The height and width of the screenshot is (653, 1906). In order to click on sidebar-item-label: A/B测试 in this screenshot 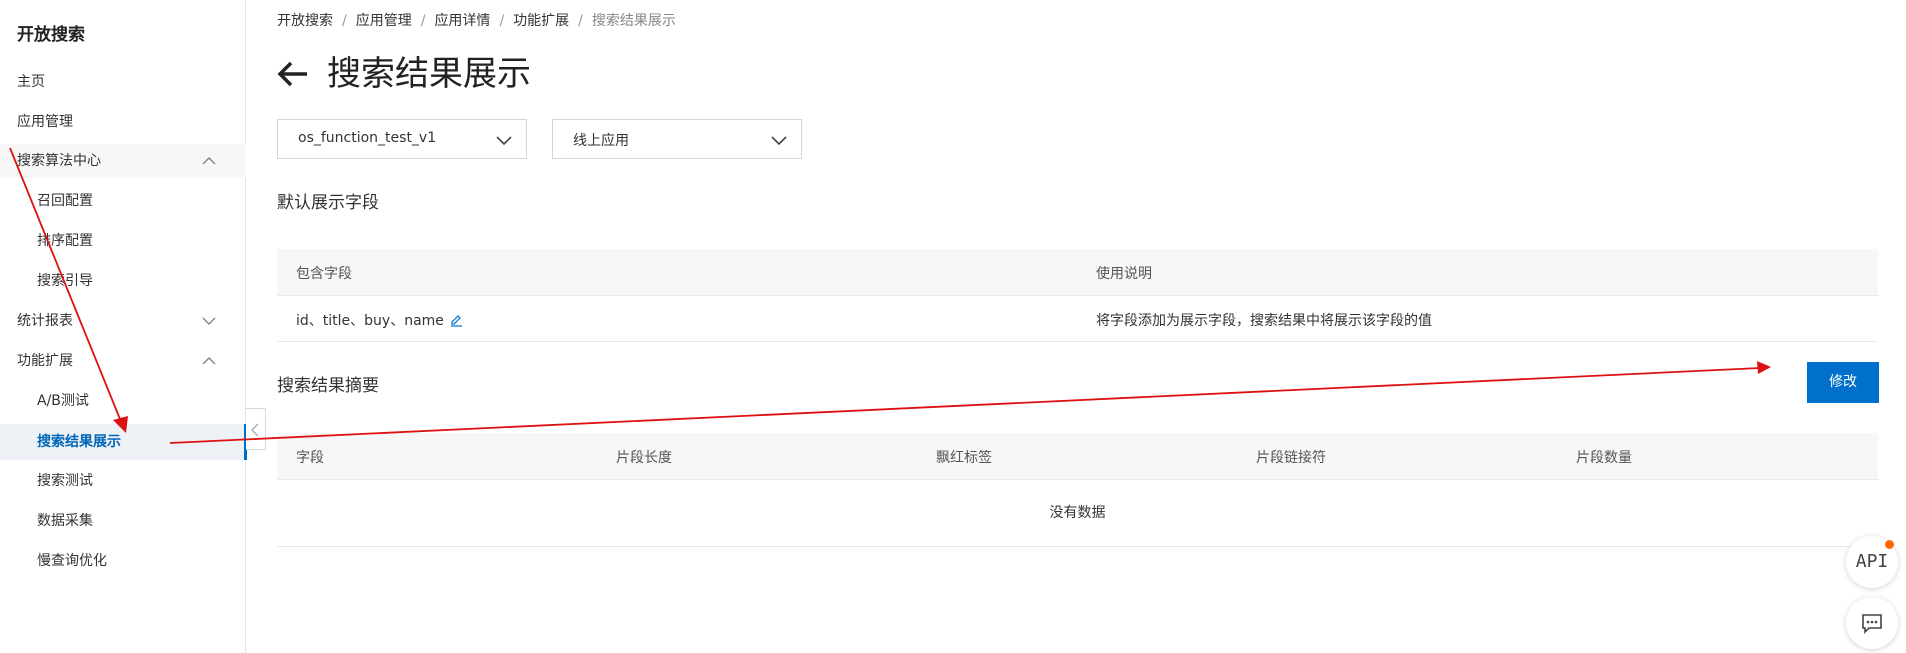, I will do `click(63, 401)`.